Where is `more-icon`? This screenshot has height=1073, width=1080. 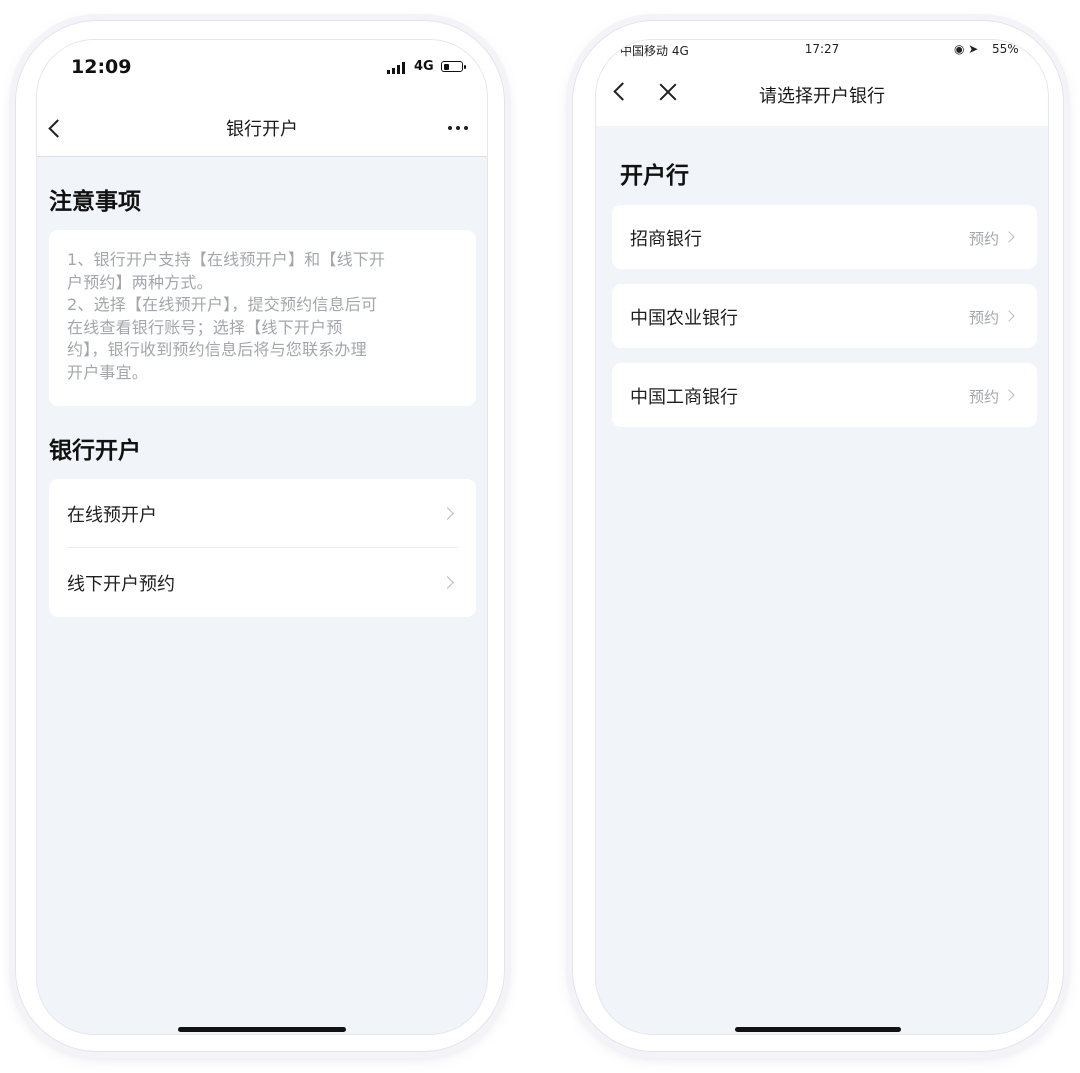
more-icon is located at coordinates (458, 128).